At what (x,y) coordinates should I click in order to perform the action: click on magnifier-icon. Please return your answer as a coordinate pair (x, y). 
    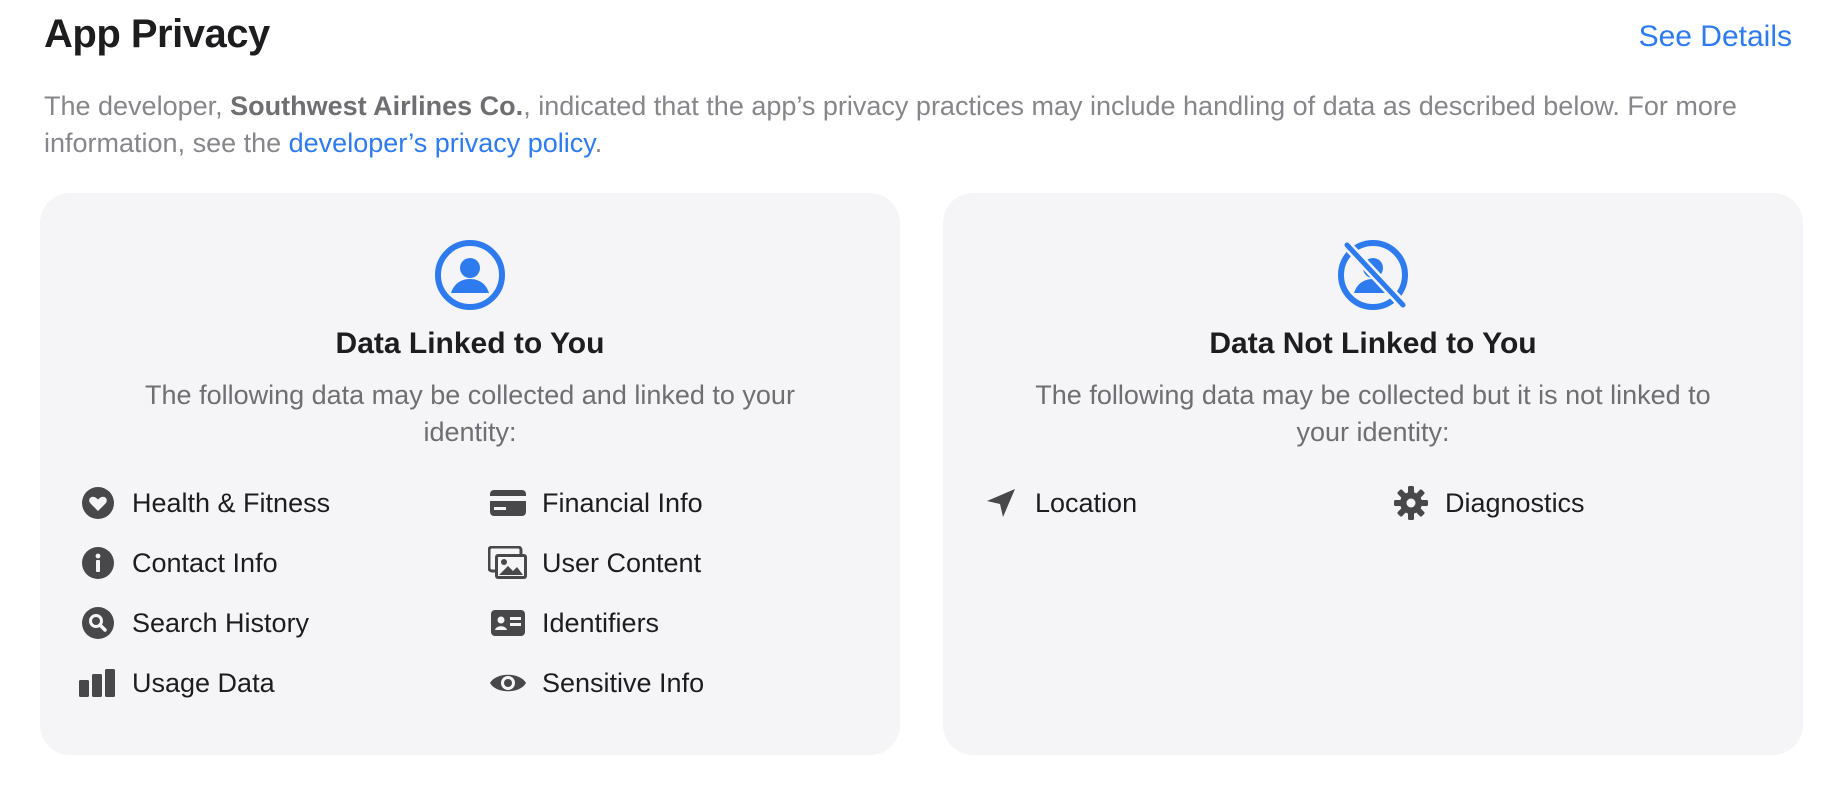
    Looking at the image, I should click on (98, 623).